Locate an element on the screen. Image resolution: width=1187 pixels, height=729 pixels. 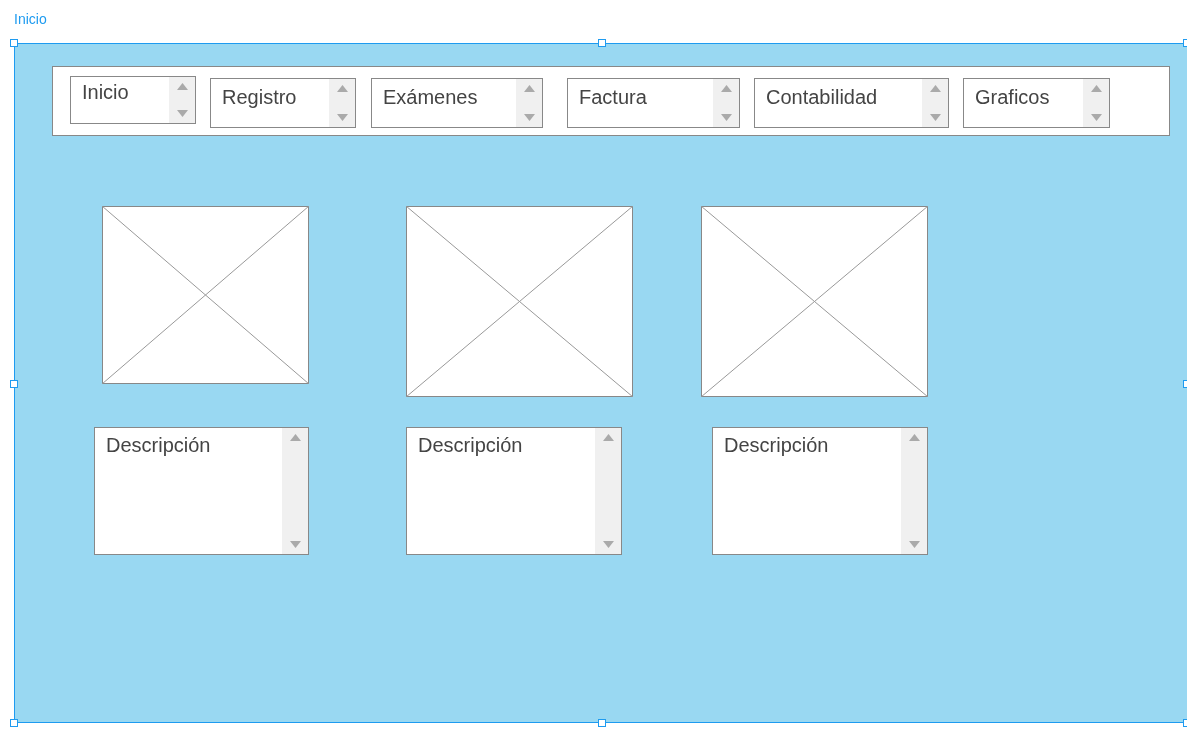
selection-label: Inicio is located at coordinates (31, 19).